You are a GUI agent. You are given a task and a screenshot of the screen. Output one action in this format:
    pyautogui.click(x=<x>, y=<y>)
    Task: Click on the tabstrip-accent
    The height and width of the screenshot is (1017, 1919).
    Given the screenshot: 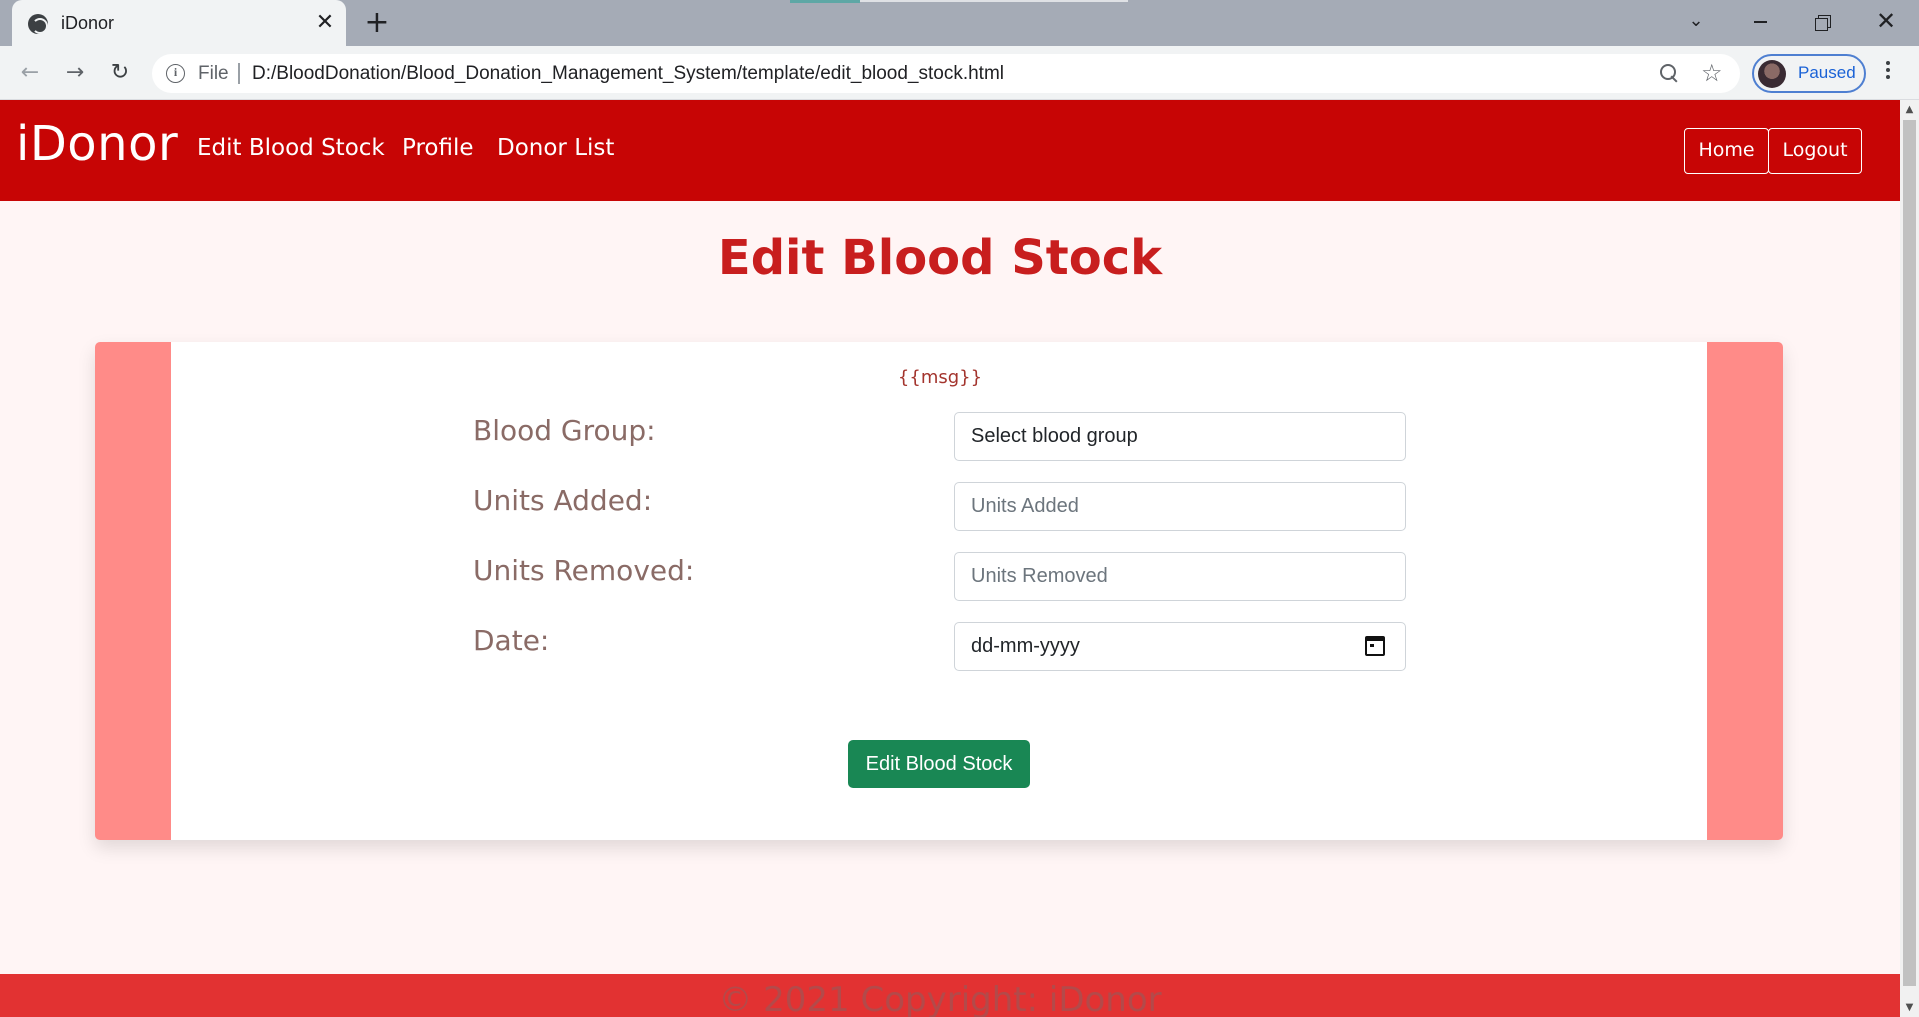 What is the action you would take?
    pyautogui.click(x=825, y=1)
    